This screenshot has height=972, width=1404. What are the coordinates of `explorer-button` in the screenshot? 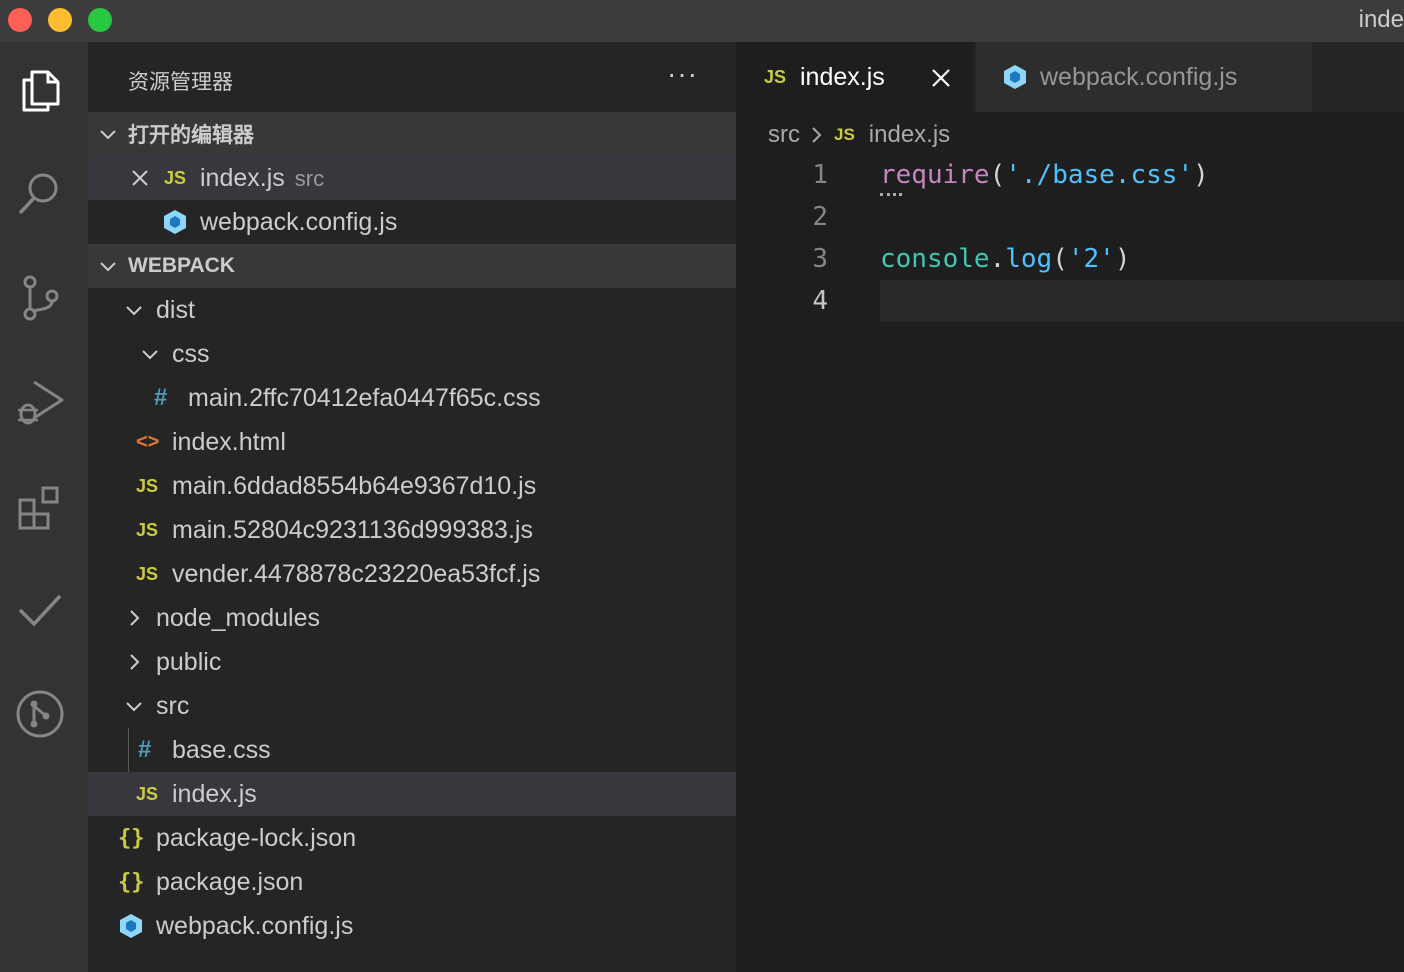 It's located at (40, 90).